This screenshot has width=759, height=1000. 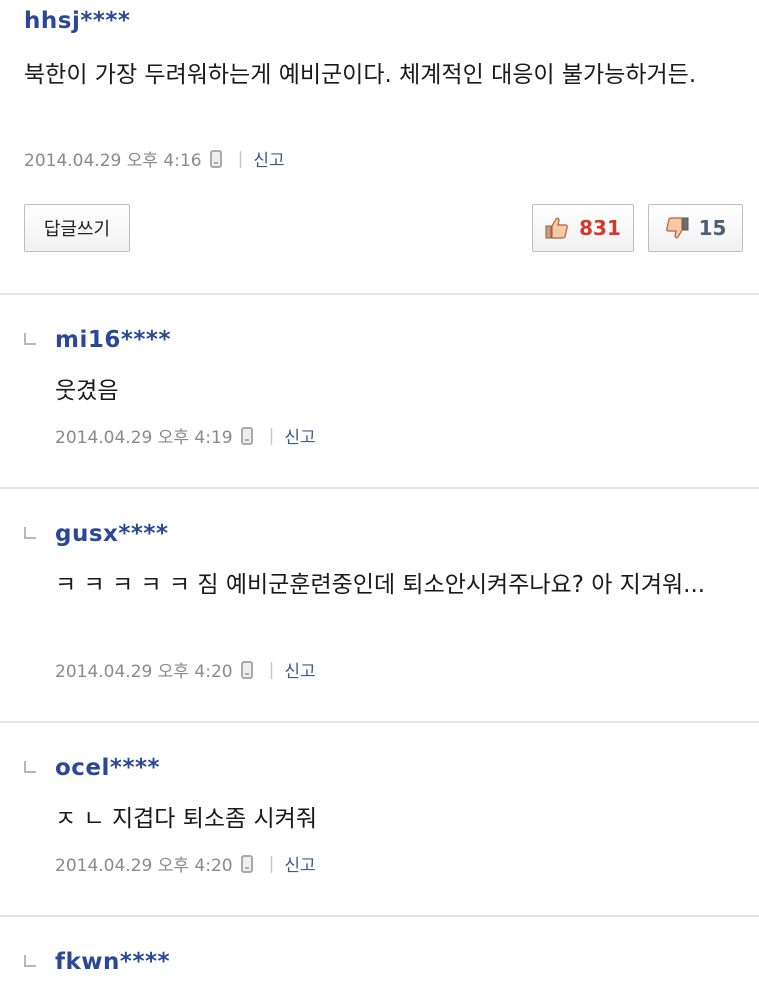 What do you see at coordinates (77, 21) in the screenshot?
I see `comment-author: hhsj****` at bounding box center [77, 21].